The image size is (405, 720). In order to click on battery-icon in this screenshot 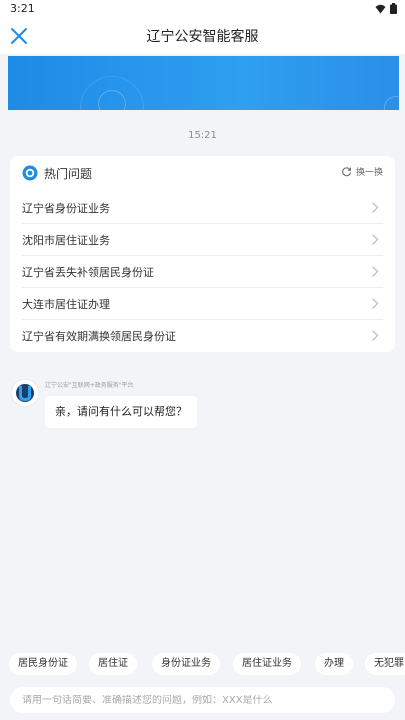, I will do `click(393, 8)`.